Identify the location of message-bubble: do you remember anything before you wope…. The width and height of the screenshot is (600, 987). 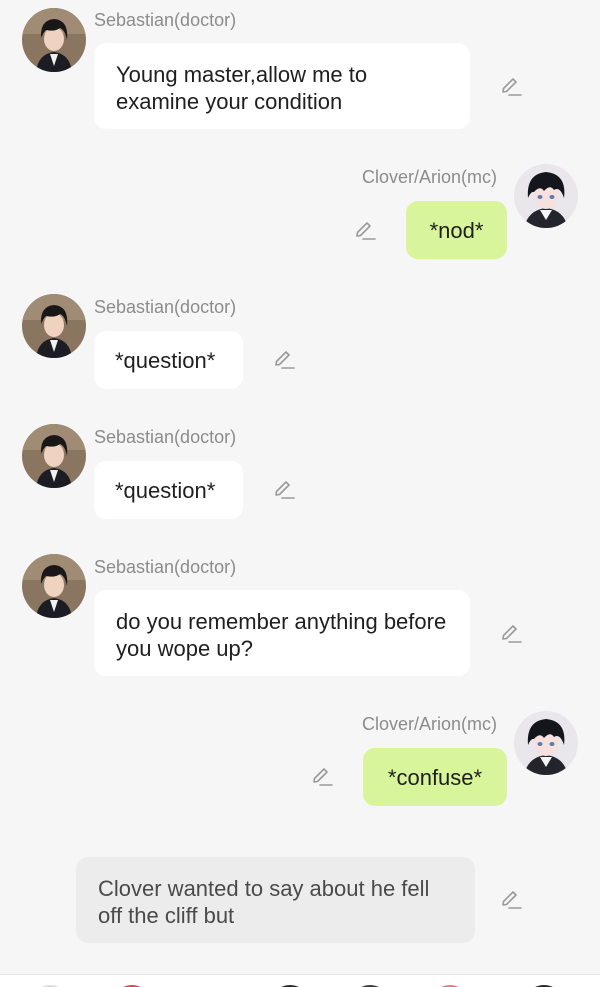
(282, 633).